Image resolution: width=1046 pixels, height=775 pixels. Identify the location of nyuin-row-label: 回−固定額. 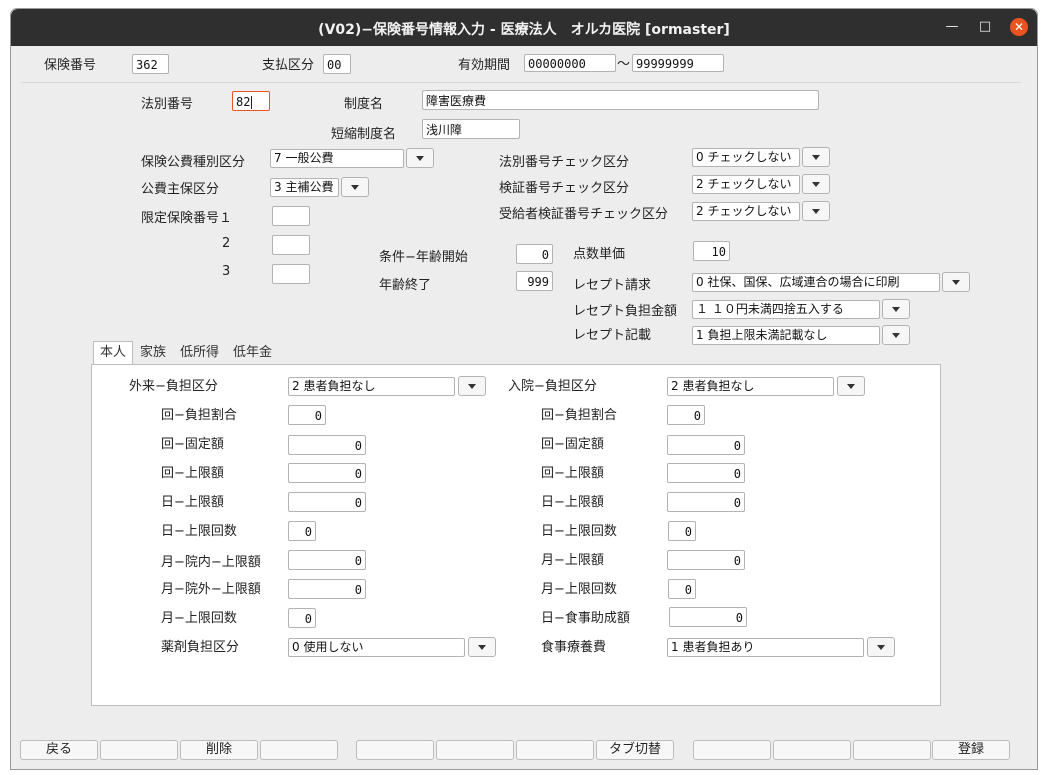
(572, 444).